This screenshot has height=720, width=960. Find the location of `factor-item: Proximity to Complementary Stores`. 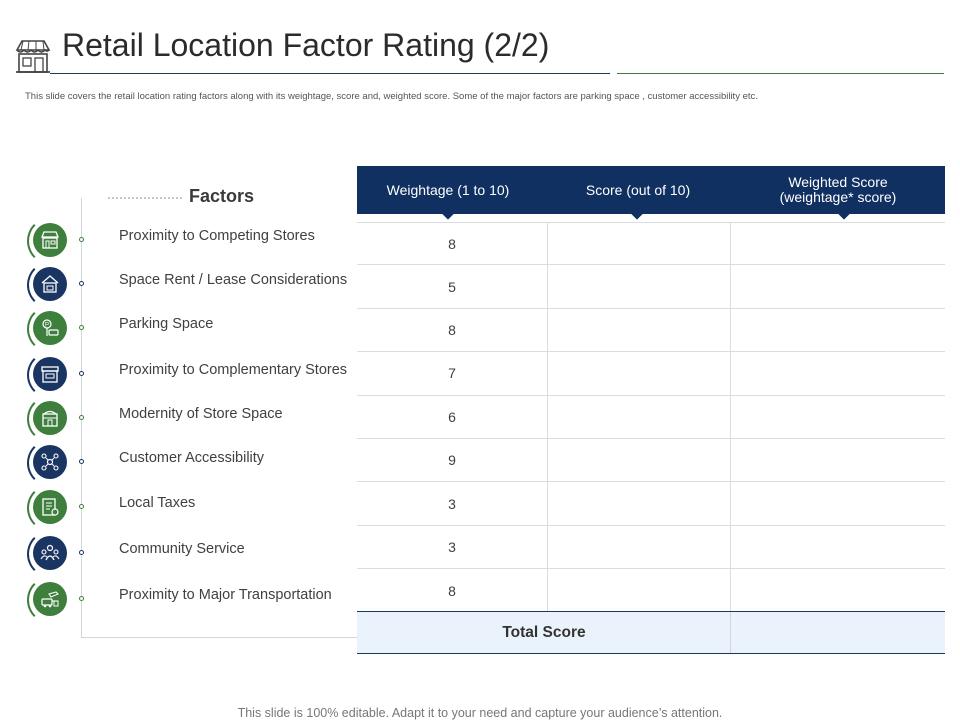

factor-item: Proximity to Complementary Stores is located at coordinates (180, 375).